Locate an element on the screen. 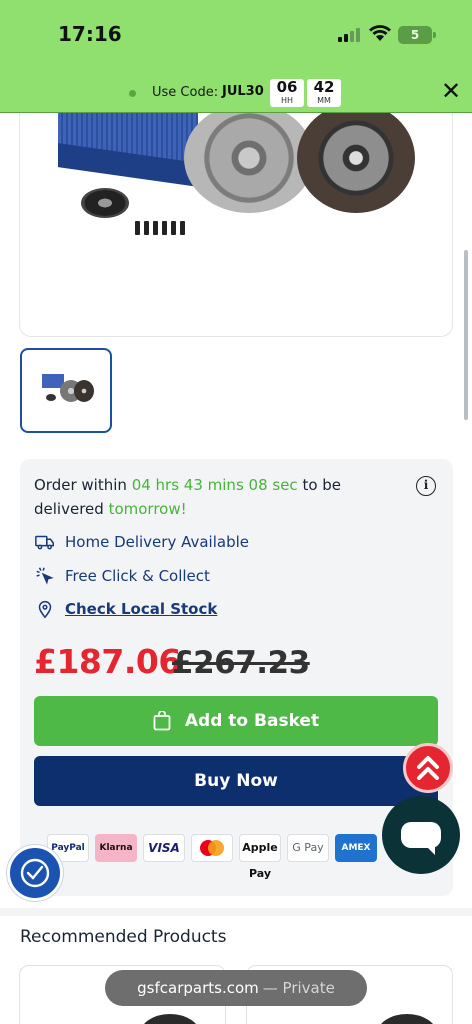 This screenshot has height=1024, width=472. bolts-illustration is located at coordinates (163, 228).